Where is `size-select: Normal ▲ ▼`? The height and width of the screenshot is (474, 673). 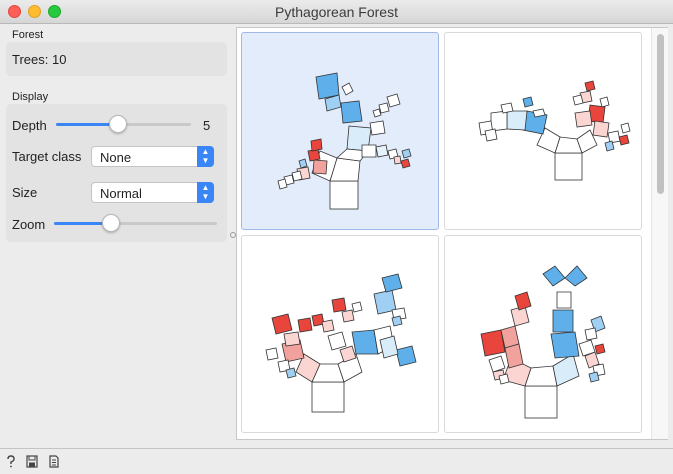
size-select: Normal ▲ ▼ is located at coordinates (152, 192).